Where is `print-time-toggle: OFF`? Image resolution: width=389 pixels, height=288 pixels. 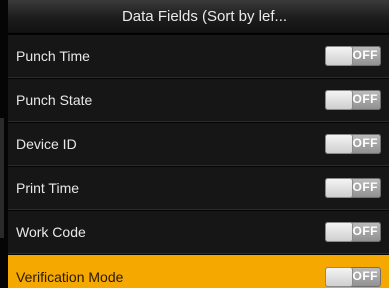
print-time-toggle: OFF is located at coordinates (353, 188).